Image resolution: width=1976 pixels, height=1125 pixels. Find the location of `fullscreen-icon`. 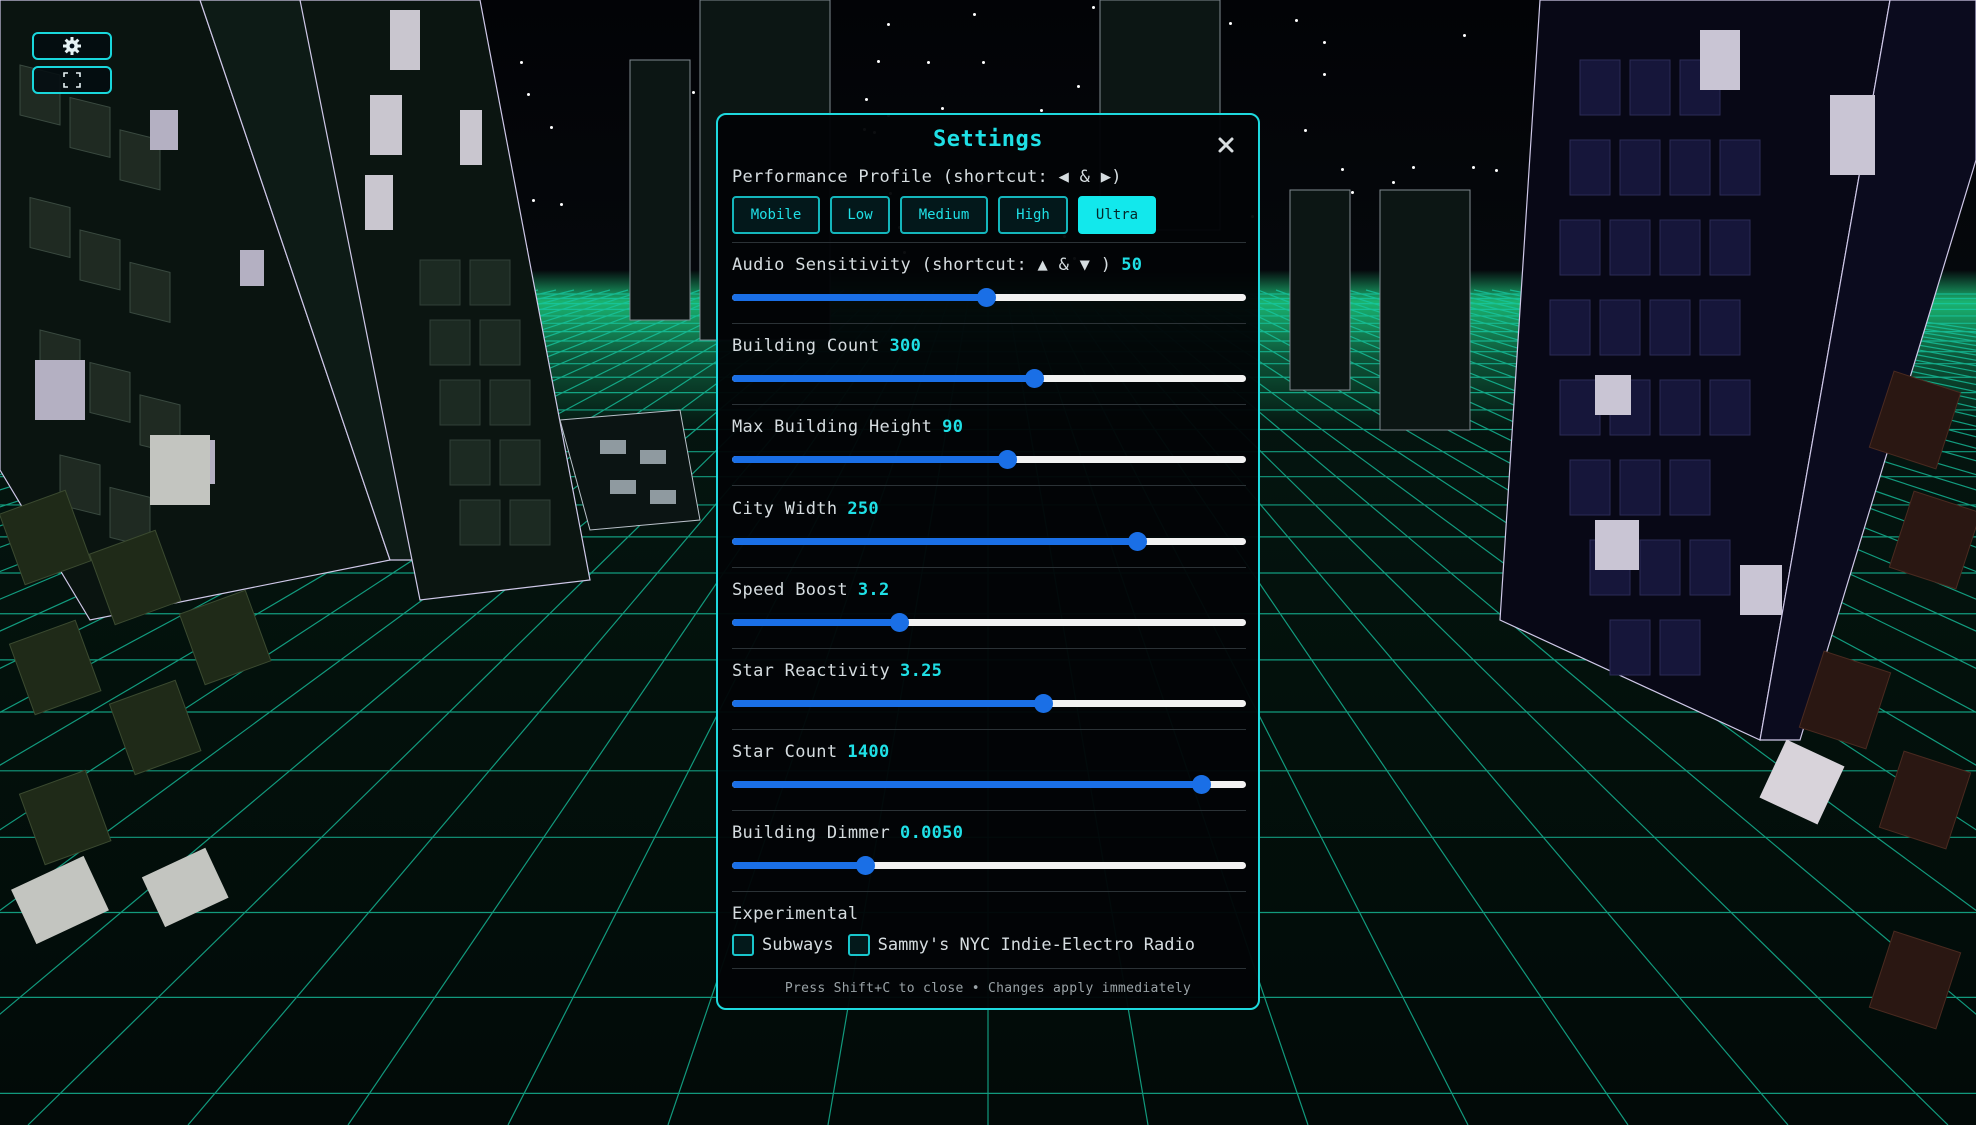

fullscreen-icon is located at coordinates (72, 80).